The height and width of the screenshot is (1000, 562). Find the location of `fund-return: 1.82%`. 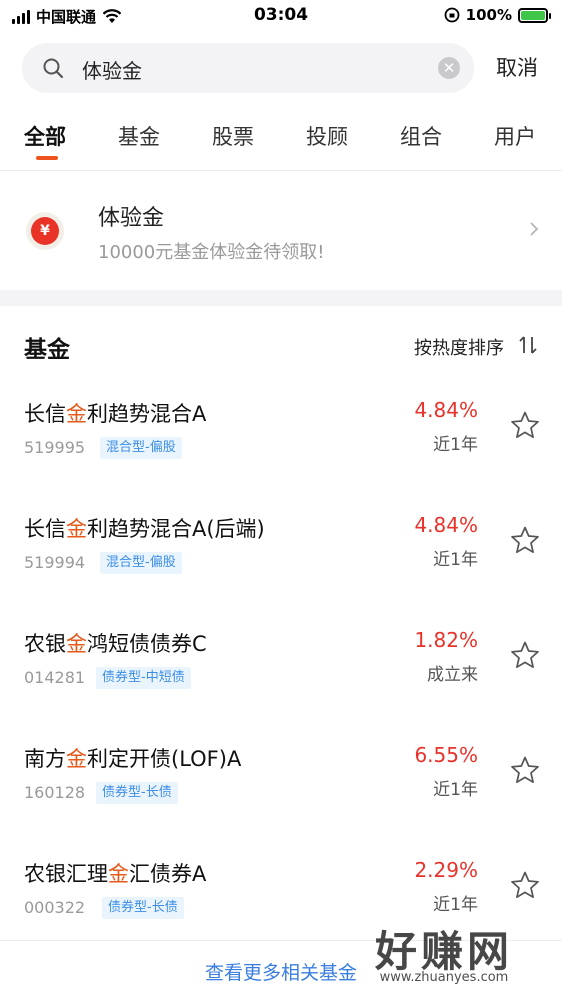

fund-return: 1.82% is located at coordinates (446, 640).